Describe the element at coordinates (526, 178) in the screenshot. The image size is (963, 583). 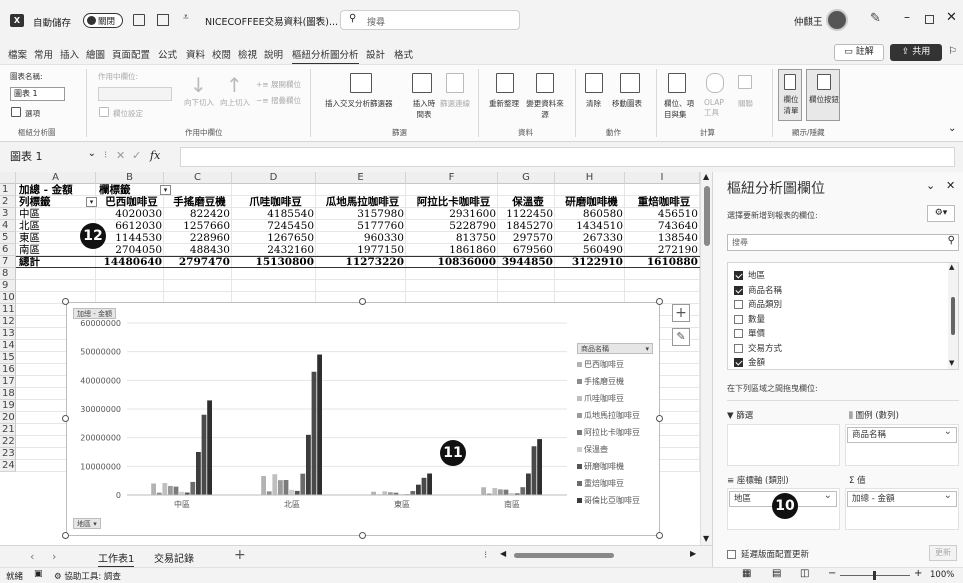
I see `column-header: G` at that location.